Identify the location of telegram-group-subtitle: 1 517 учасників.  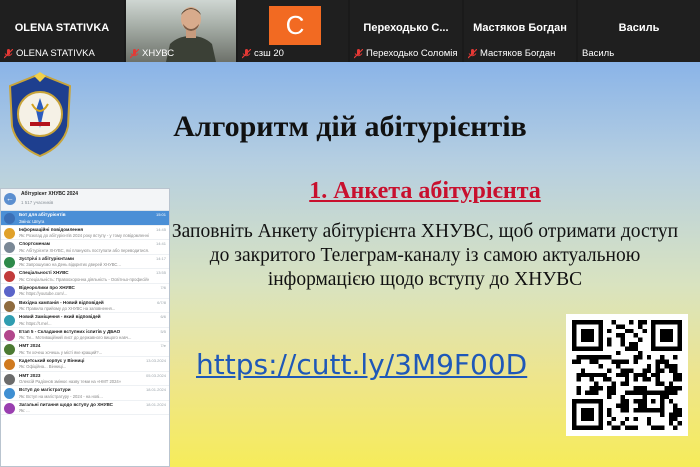
(37, 202).